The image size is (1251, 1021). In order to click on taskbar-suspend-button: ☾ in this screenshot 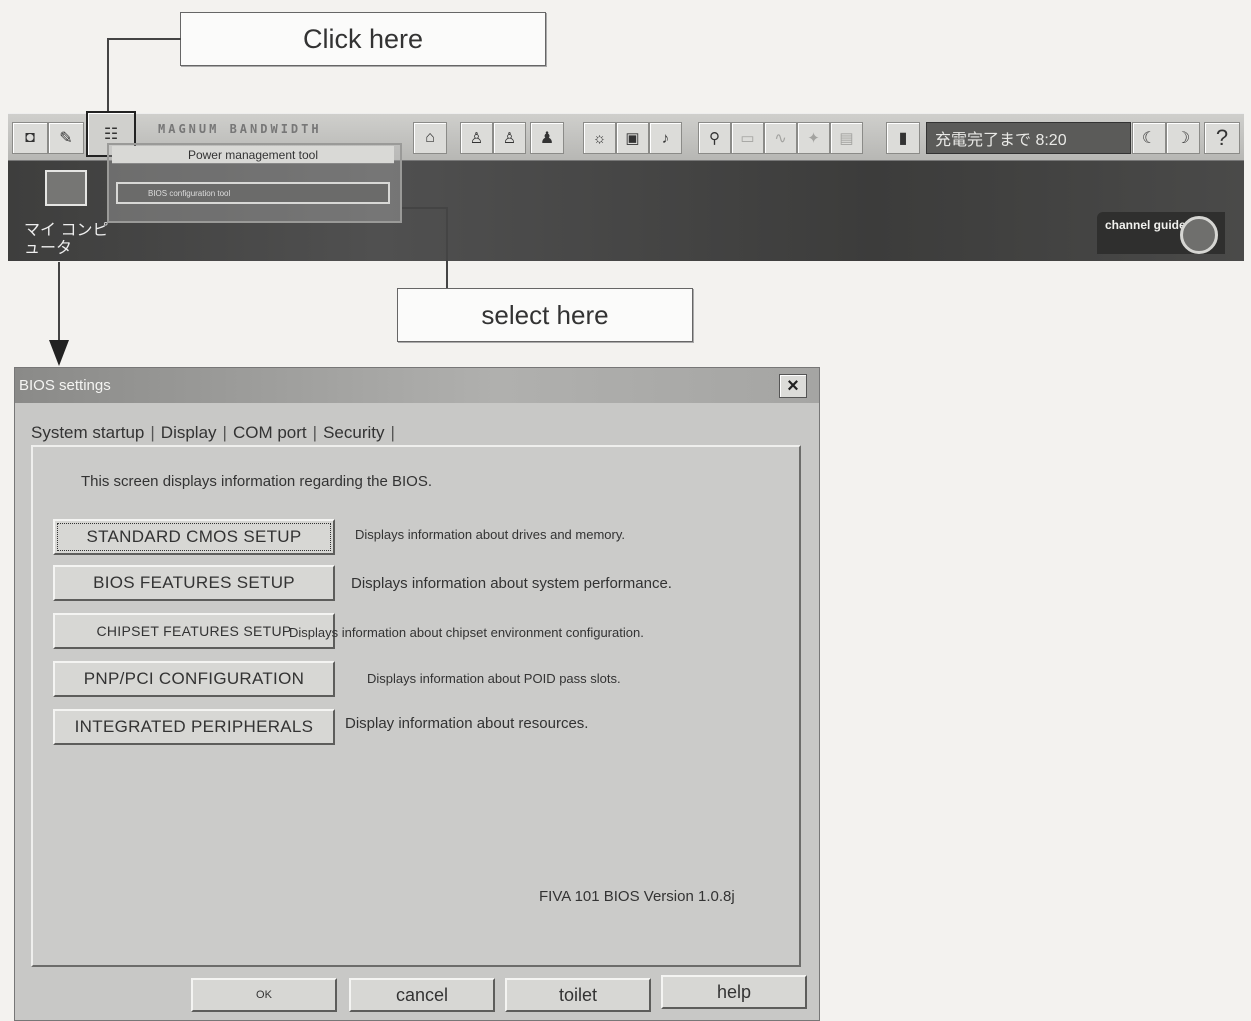, I will do `click(1149, 138)`.